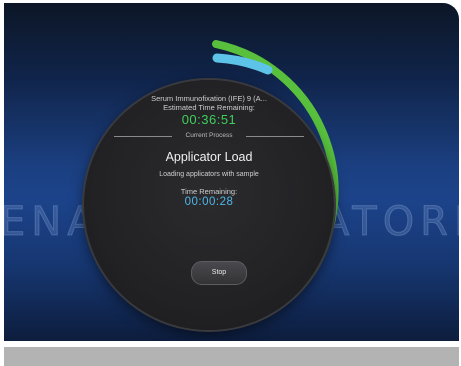  Describe the element at coordinates (231, 356) in the screenshot. I see `bottom-bar` at that location.